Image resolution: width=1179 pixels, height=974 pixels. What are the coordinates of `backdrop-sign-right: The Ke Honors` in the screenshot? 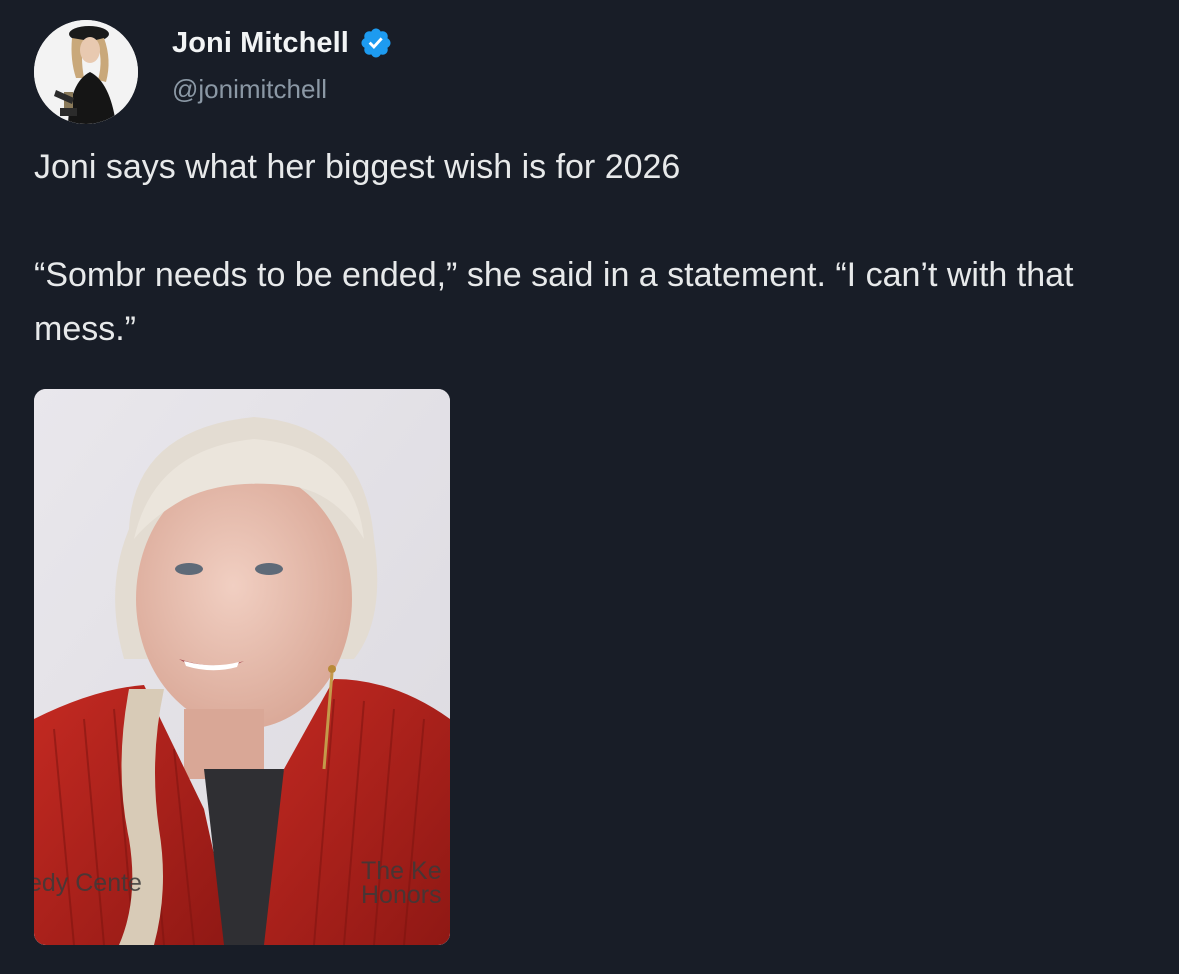 It's located at (401, 883).